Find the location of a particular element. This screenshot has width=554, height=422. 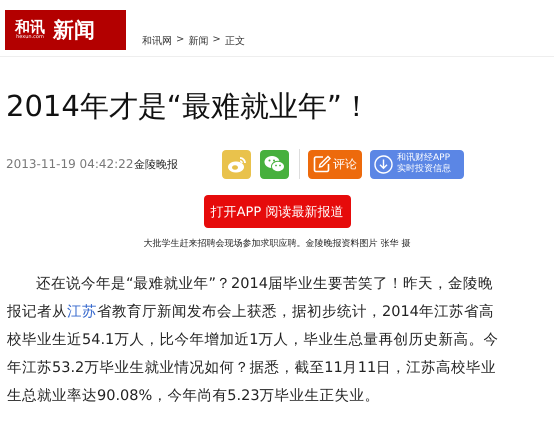

logo-section: 新闻 is located at coordinates (74, 30).